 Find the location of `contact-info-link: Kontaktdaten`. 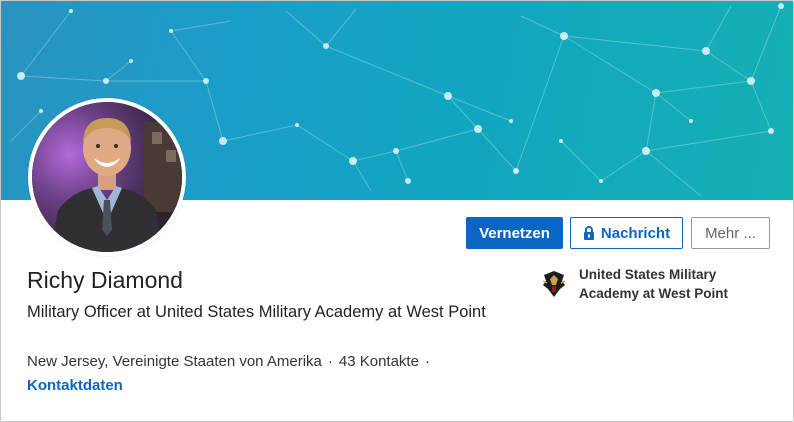

contact-info-link: Kontaktdaten is located at coordinates (75, 385).